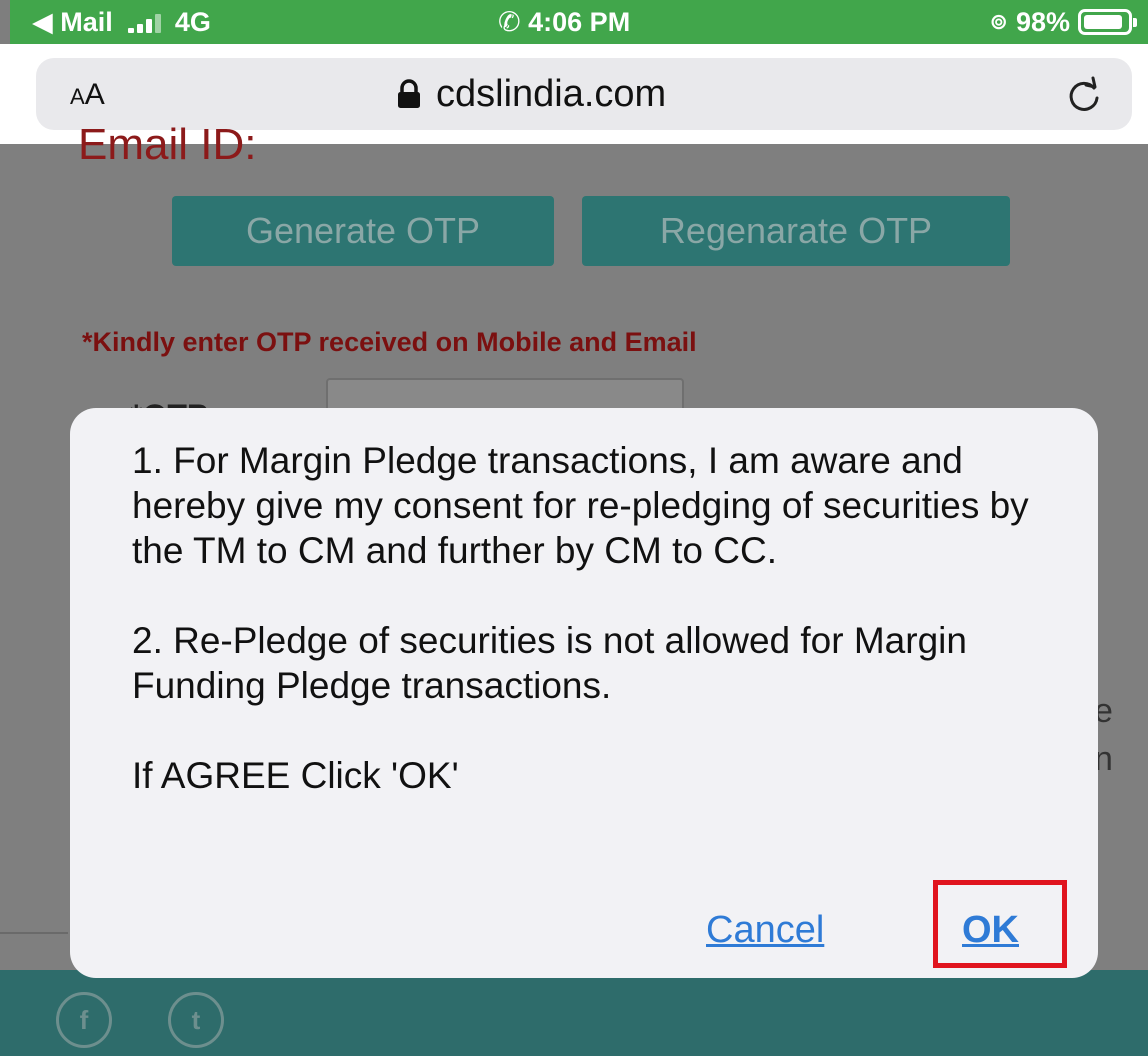 This screenshot has height=1056, width=1148. Describe the element at coordinates (509, 22) in the screenshot. I see `phone-icon: ✆` at that location.